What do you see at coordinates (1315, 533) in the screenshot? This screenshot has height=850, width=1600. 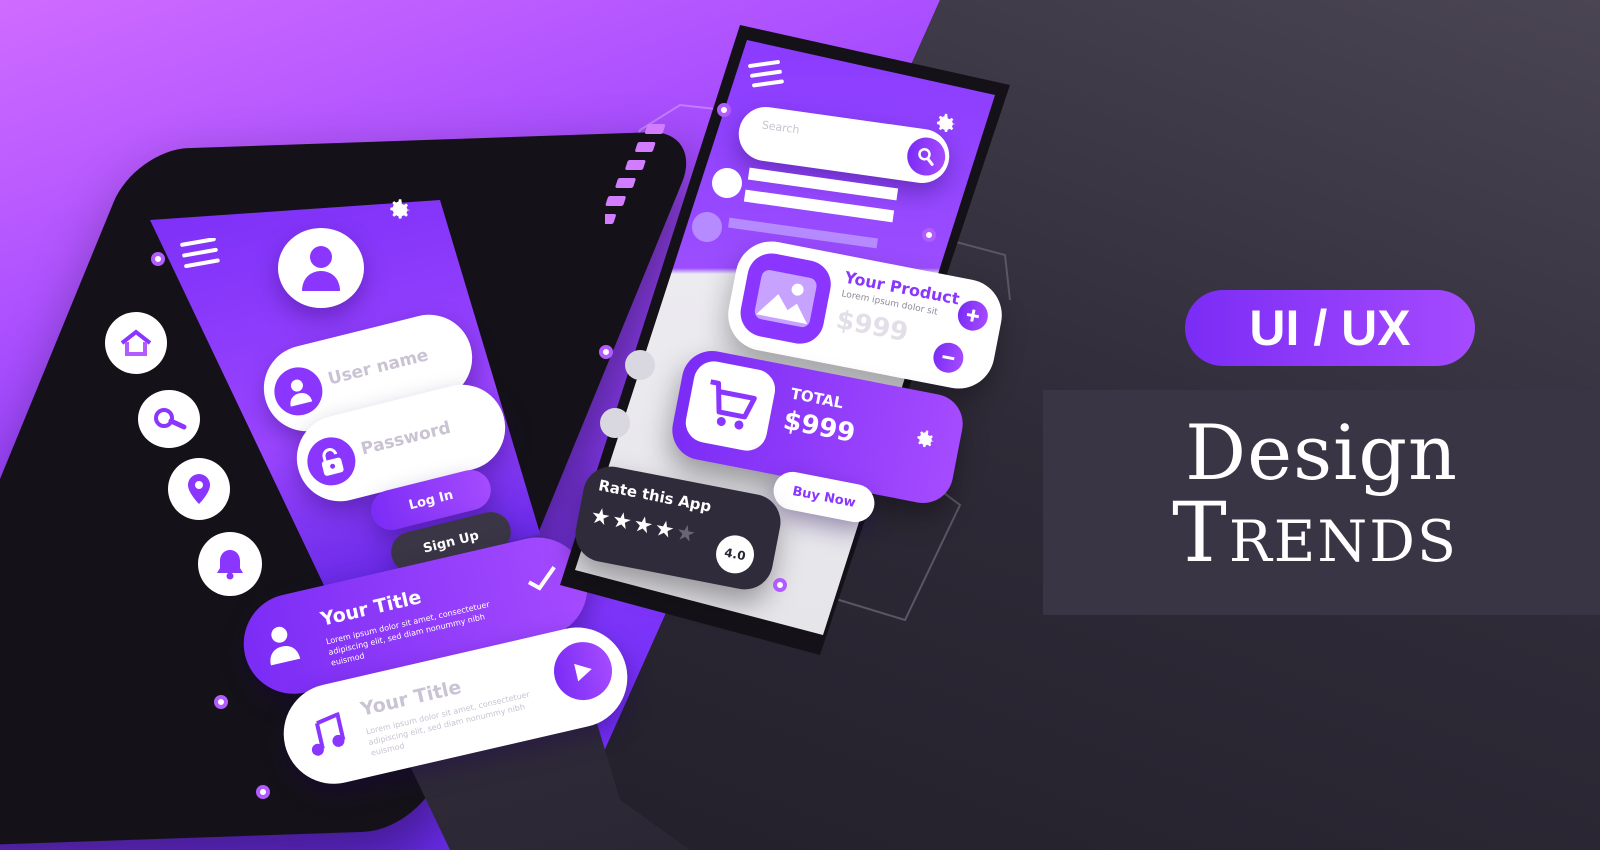 I see `headline-line-2: Trends` at bounding box center [1315, 533].